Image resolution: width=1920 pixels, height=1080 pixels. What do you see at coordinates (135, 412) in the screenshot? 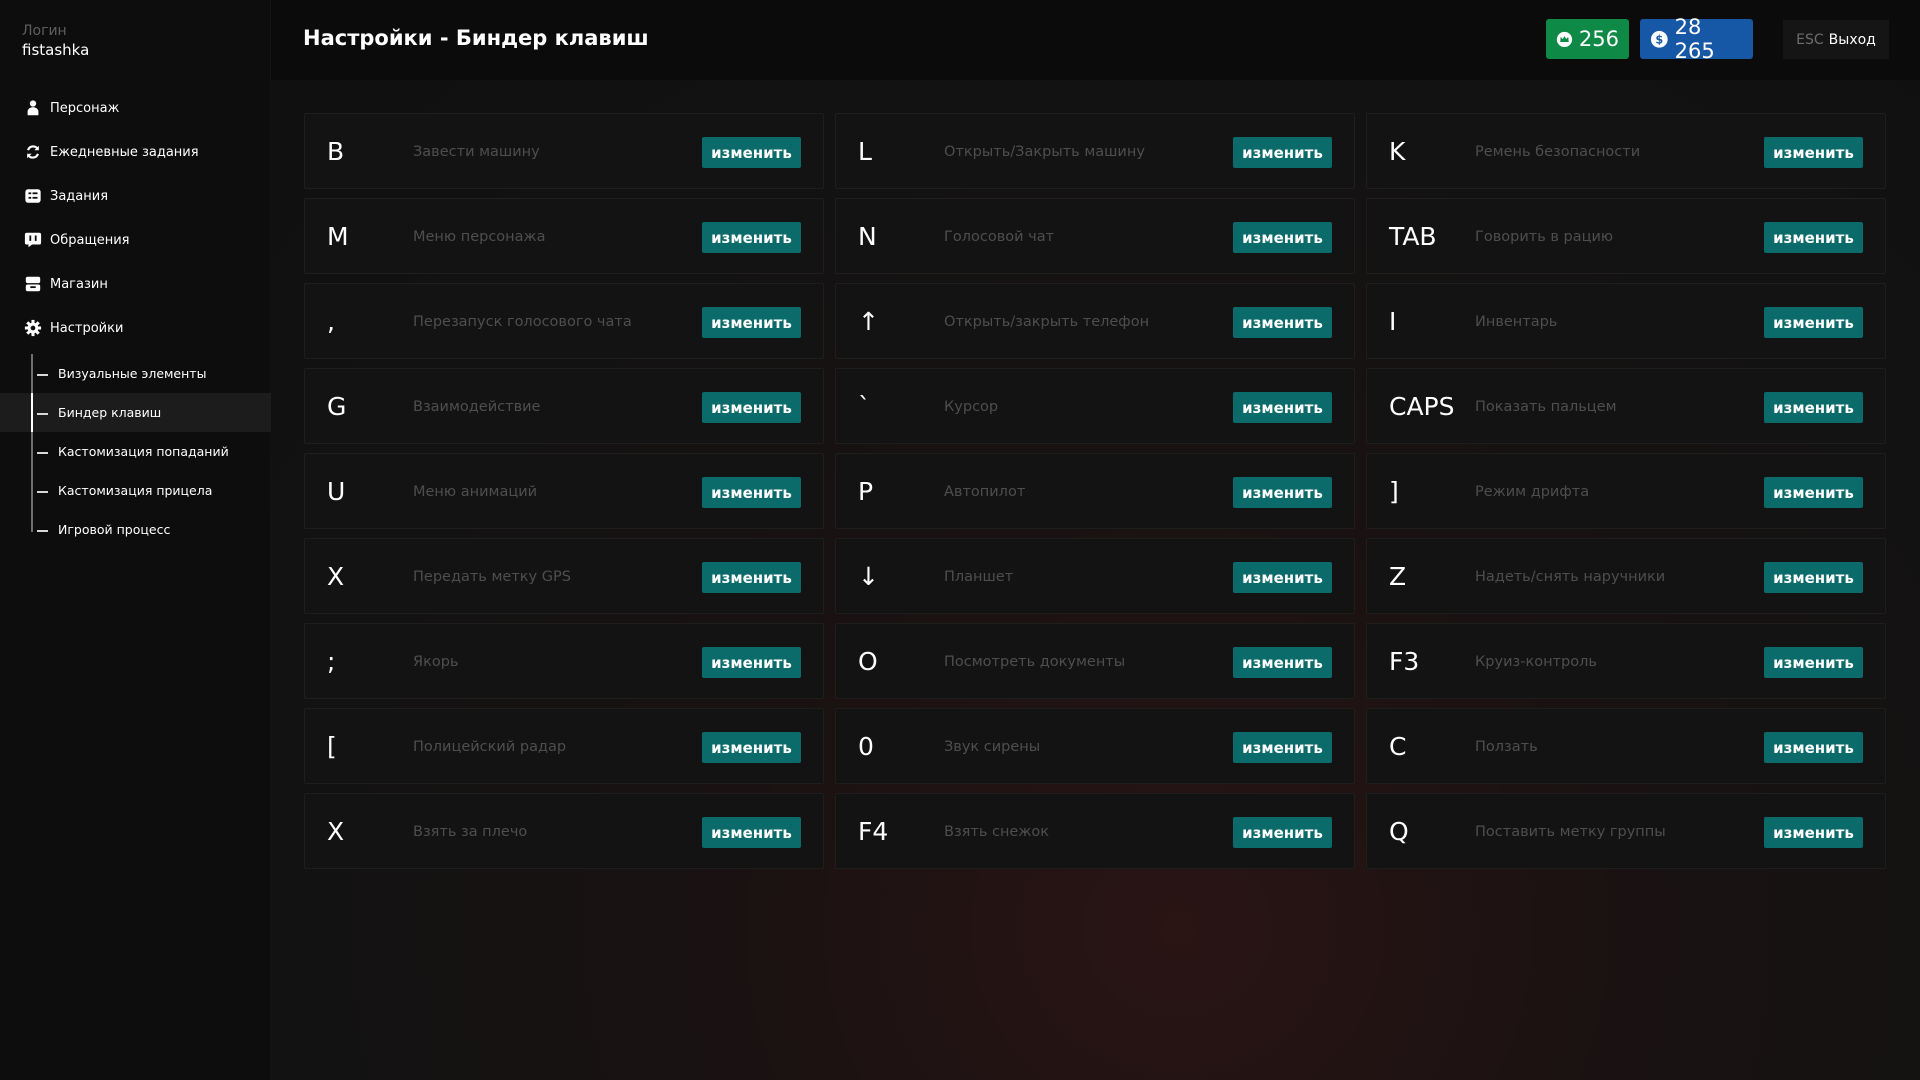
I see `subnav-item-key-binder: Биндер клавиш` at bounding box center [135, 412].